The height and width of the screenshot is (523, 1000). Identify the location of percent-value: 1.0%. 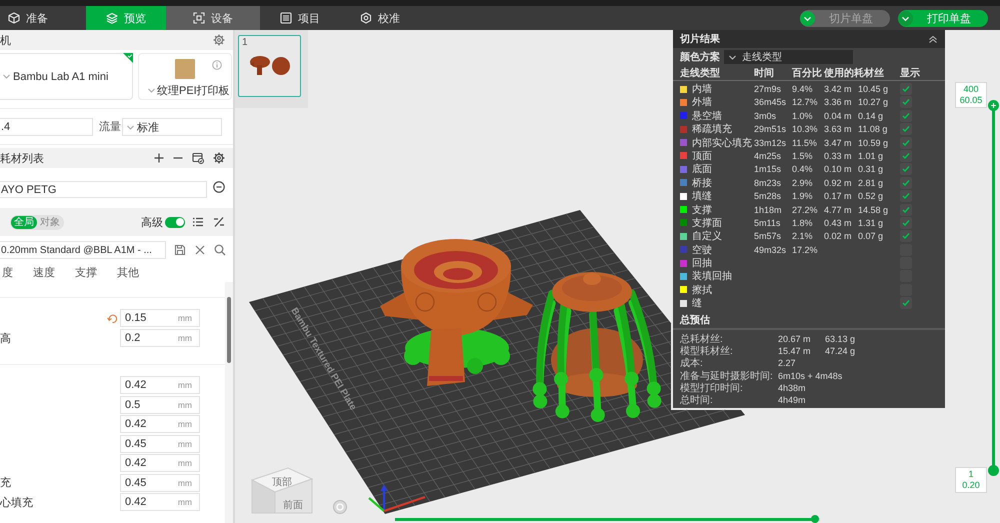
(802, 115).